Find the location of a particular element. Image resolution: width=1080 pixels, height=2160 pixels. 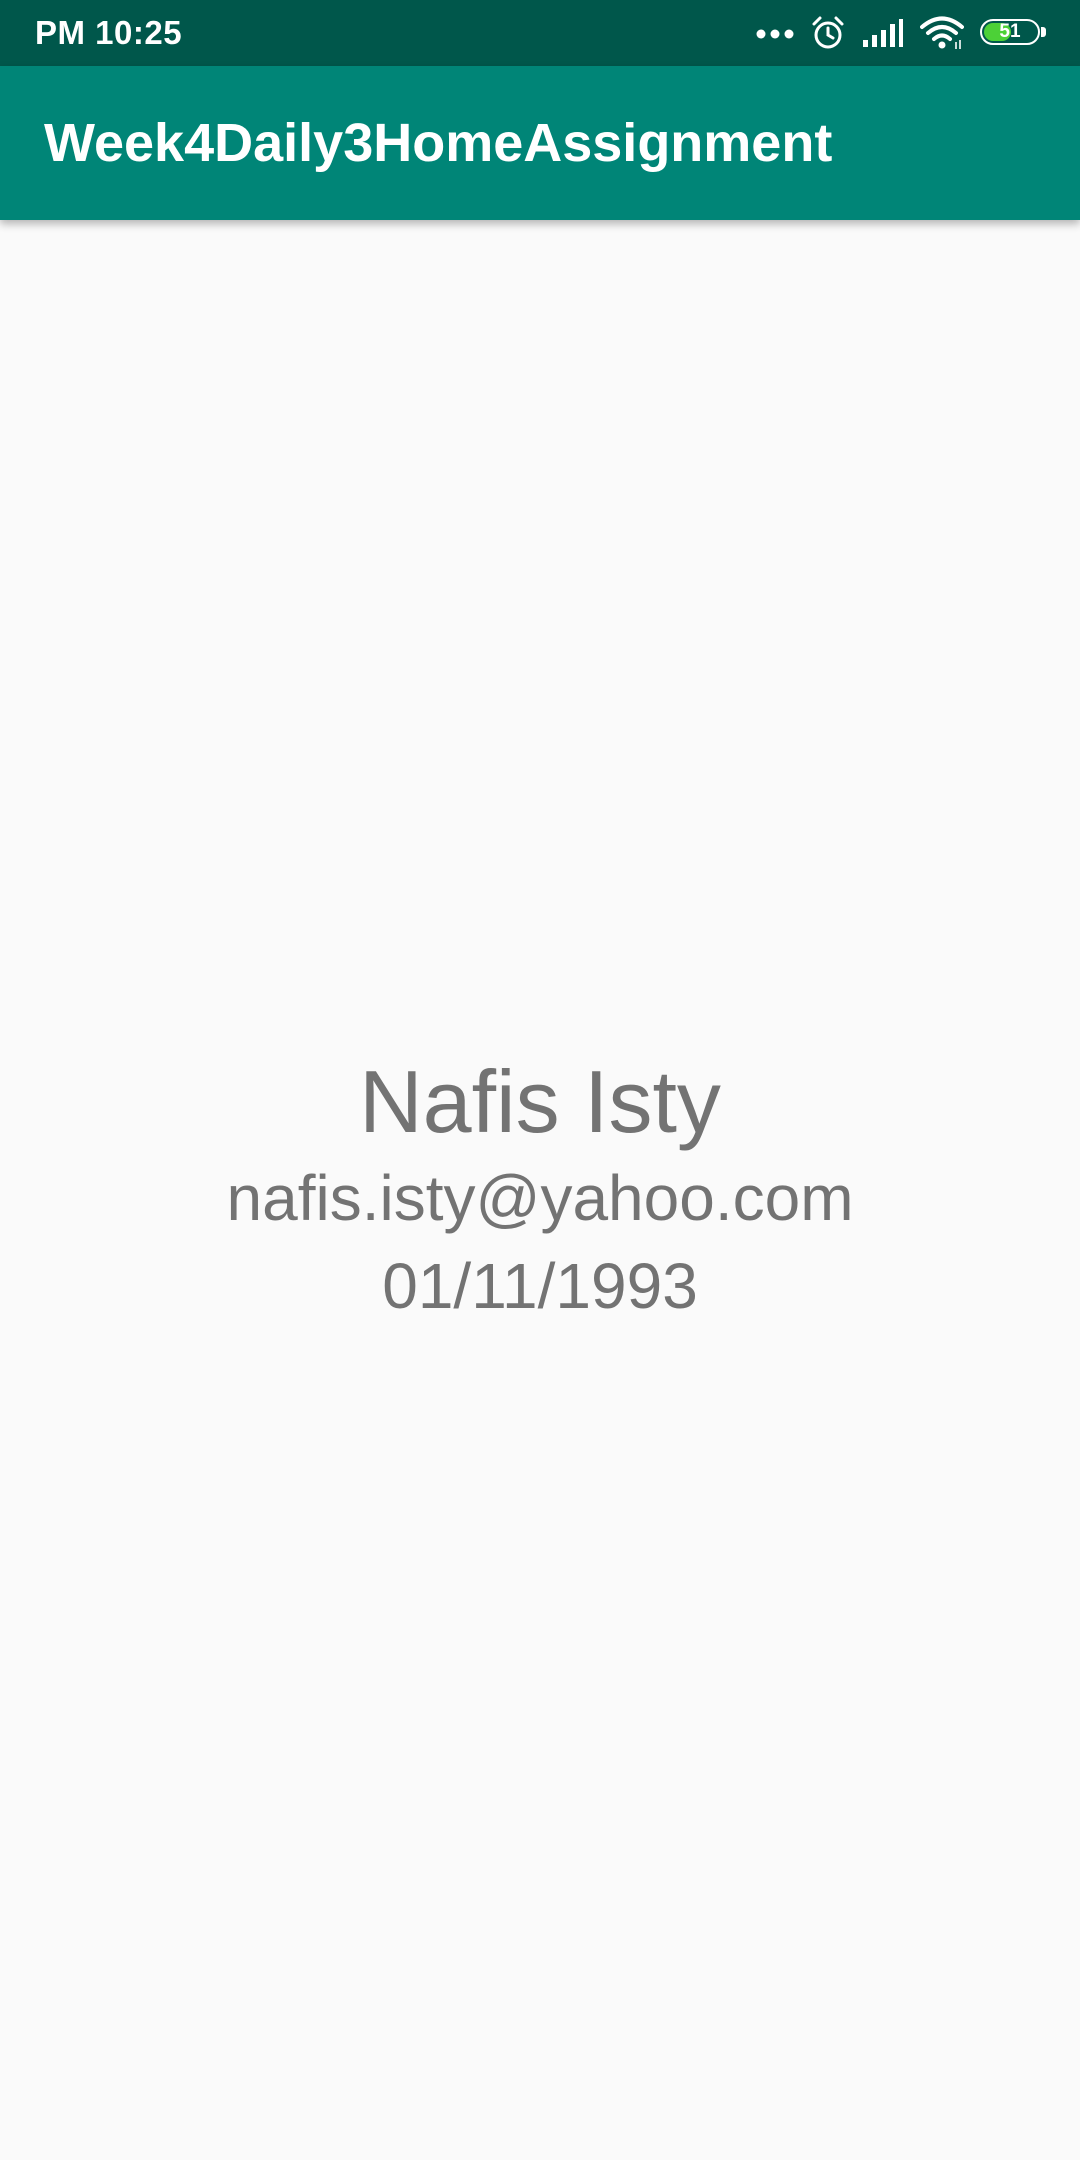

profile-dob: 01/11/1993 is located at coordinates (540, 1286).